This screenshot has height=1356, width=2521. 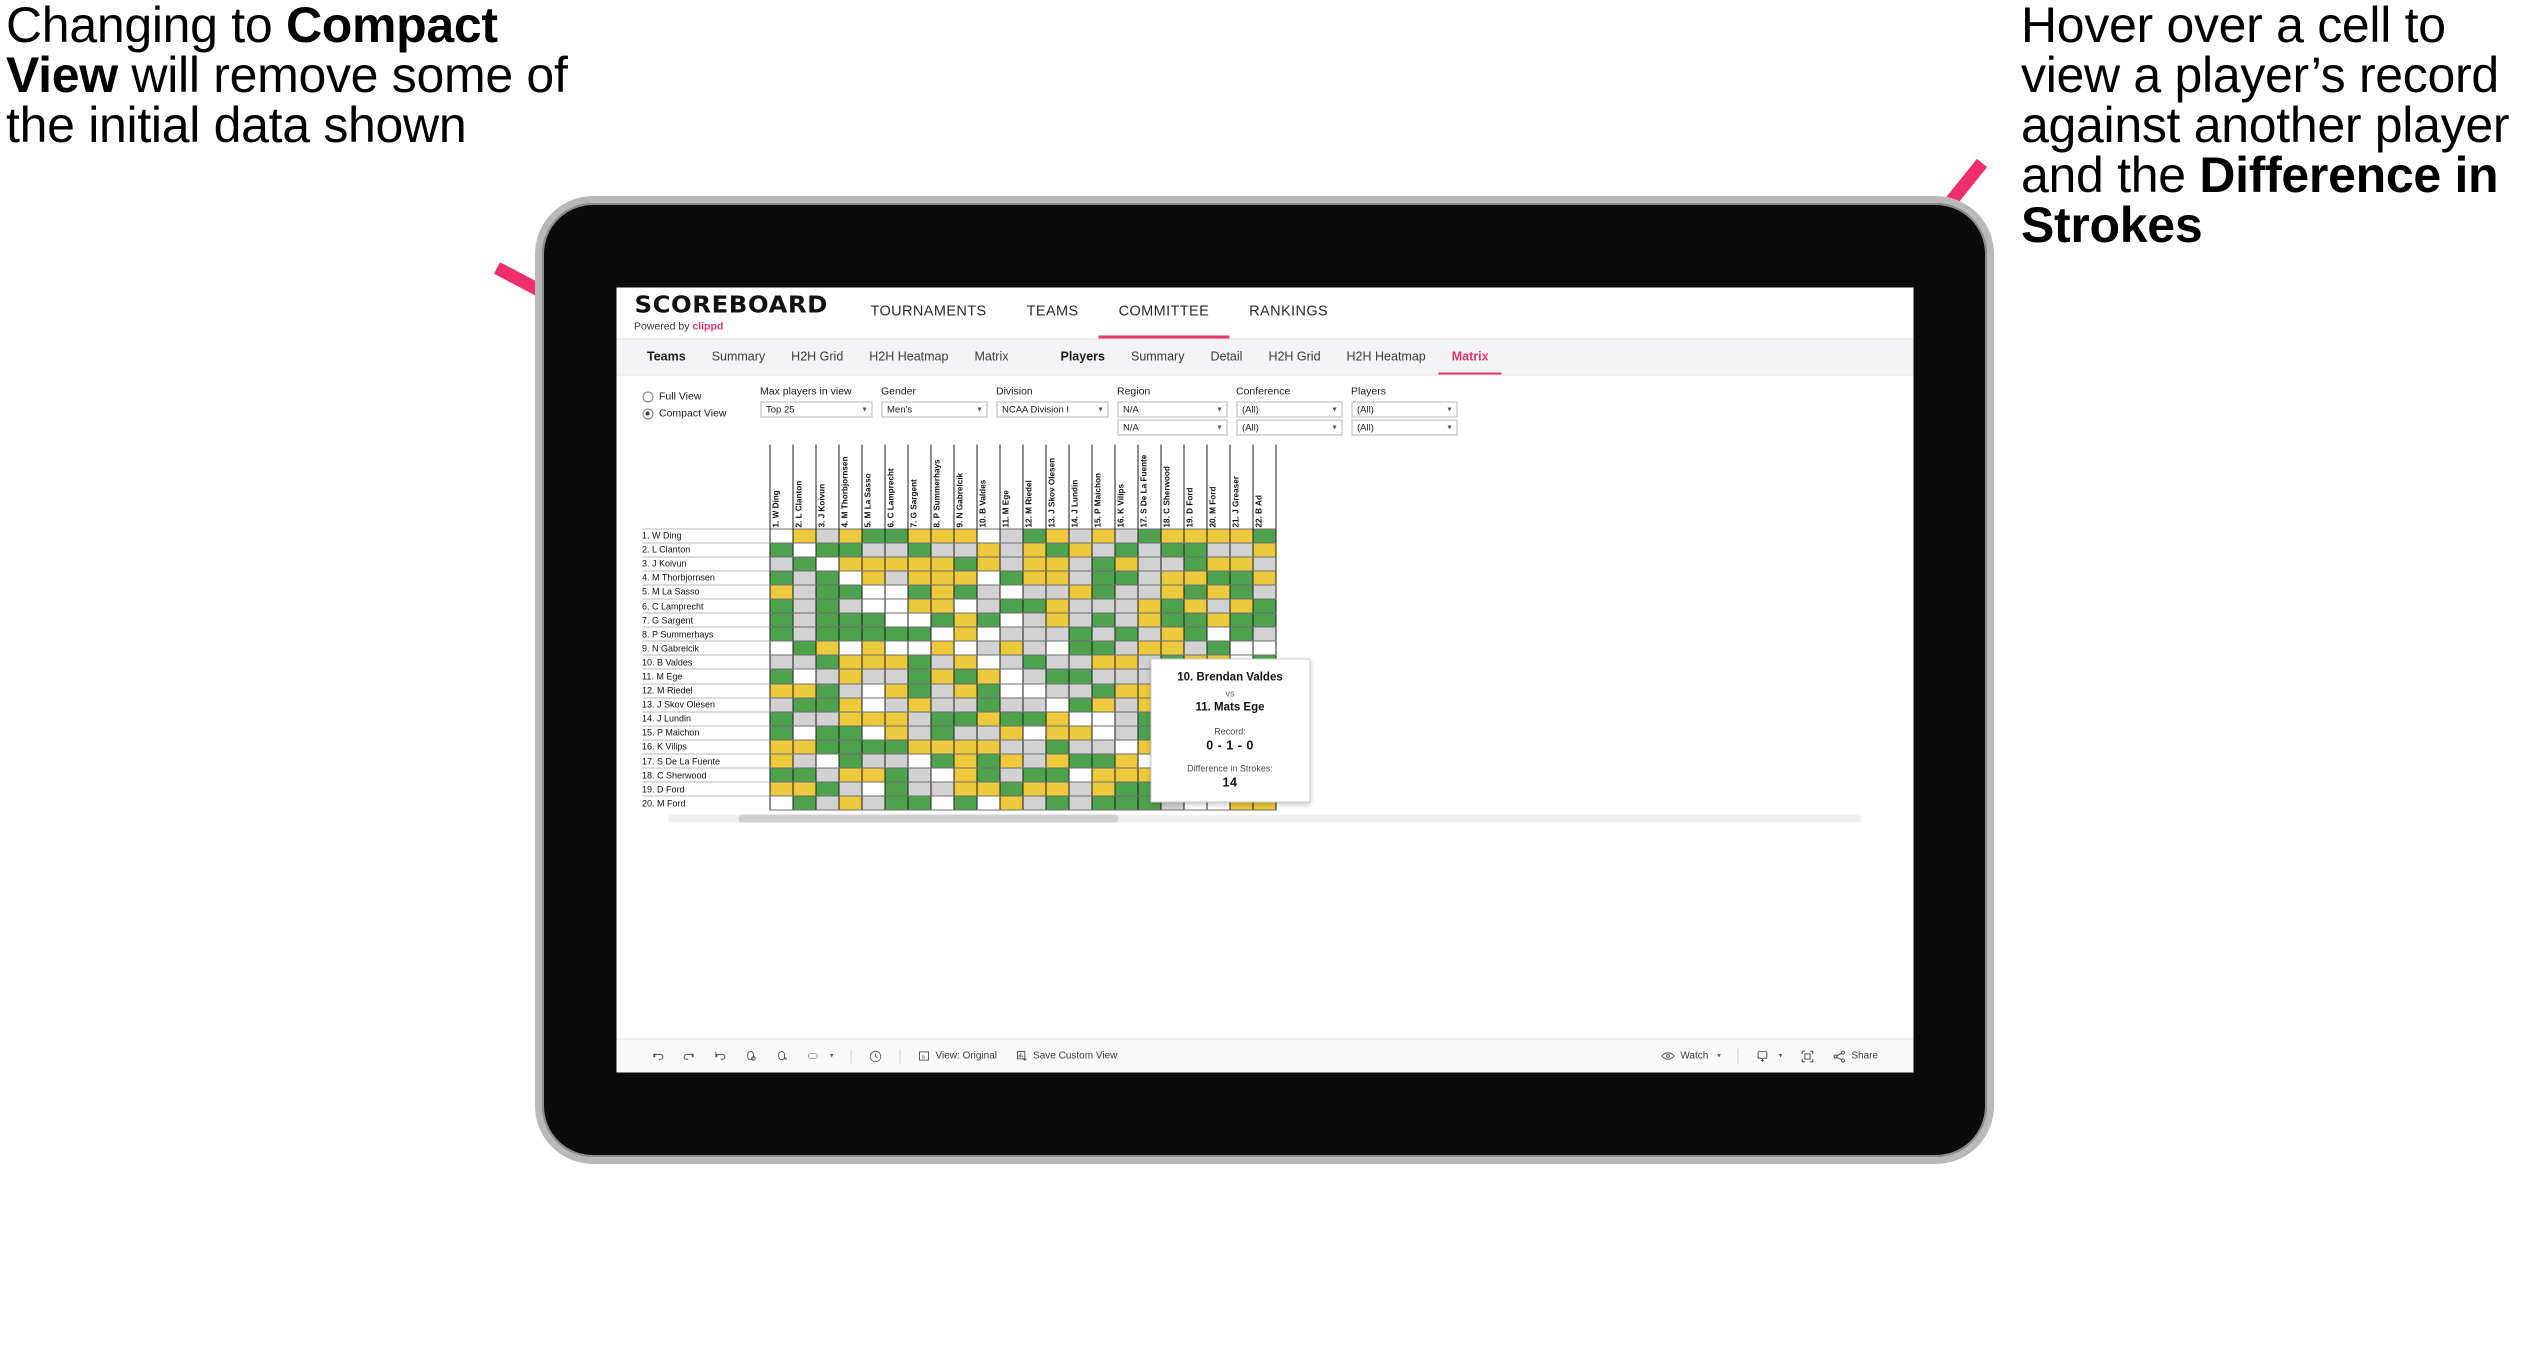 I want to click on filter-conference-select-2: (All) ▼, so click(x=1289, y=427).